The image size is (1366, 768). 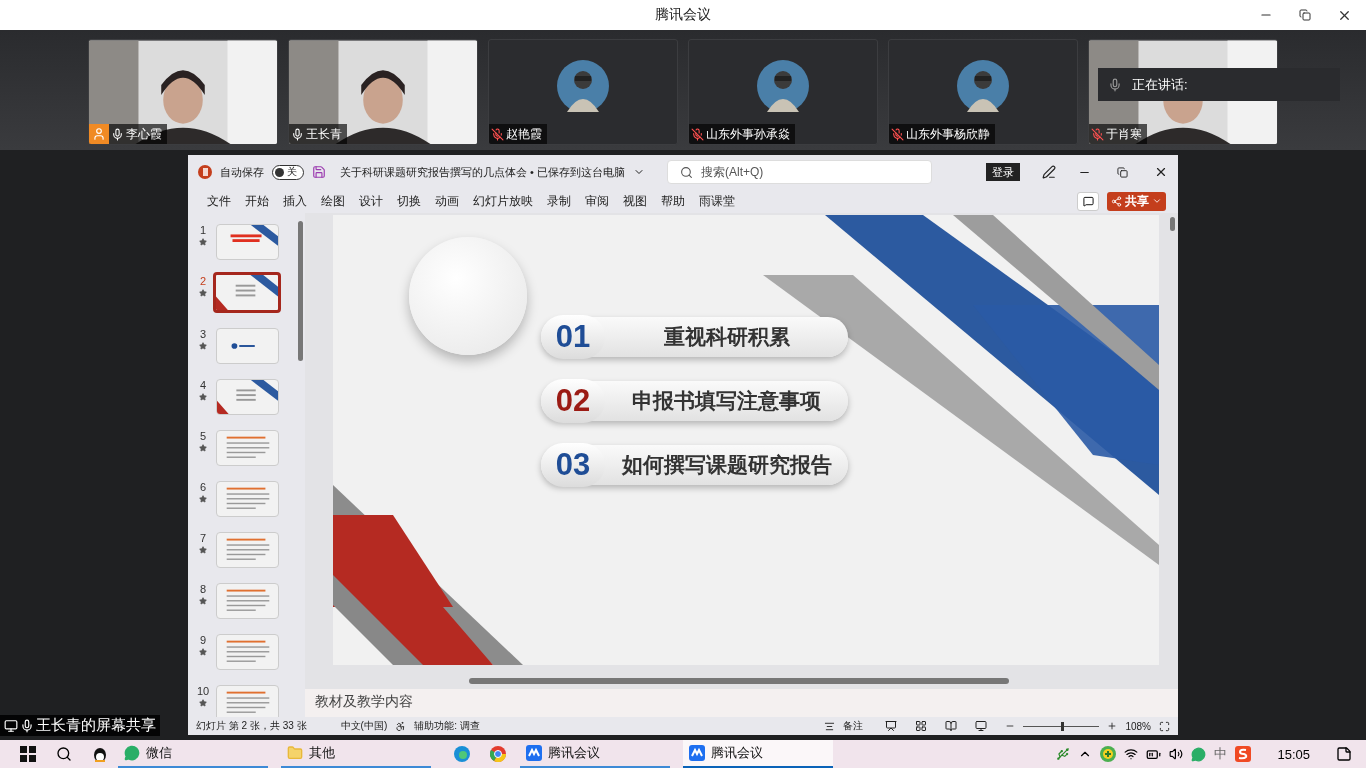 I want to click on autosave-label: 自动保存, so click(x=242, y=172).